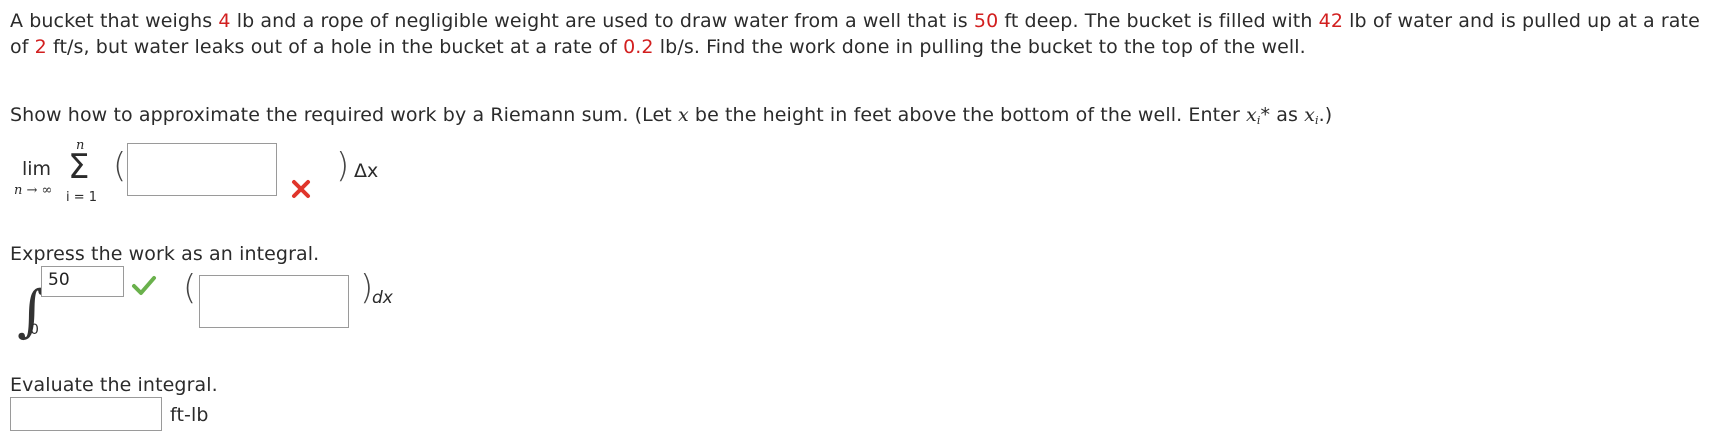 This screenshot has height=431, width=1721. I want to click on unit-label: ft-lb, so click(189, 415).